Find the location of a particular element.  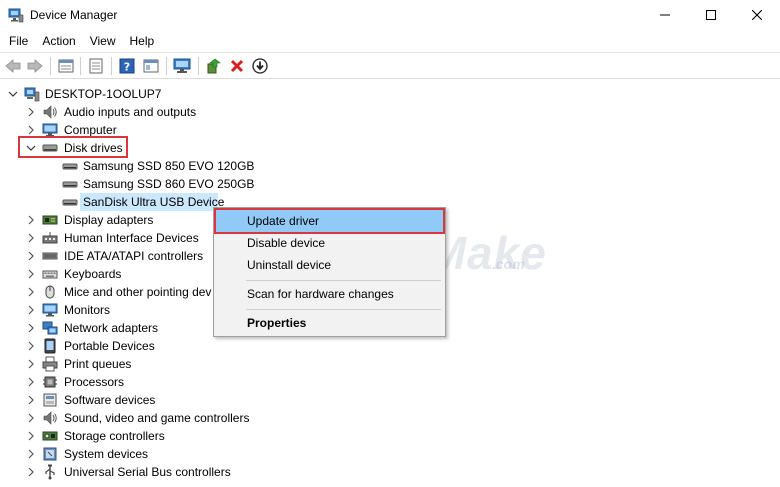

menu-view: View is located at coordinates (103, 41).